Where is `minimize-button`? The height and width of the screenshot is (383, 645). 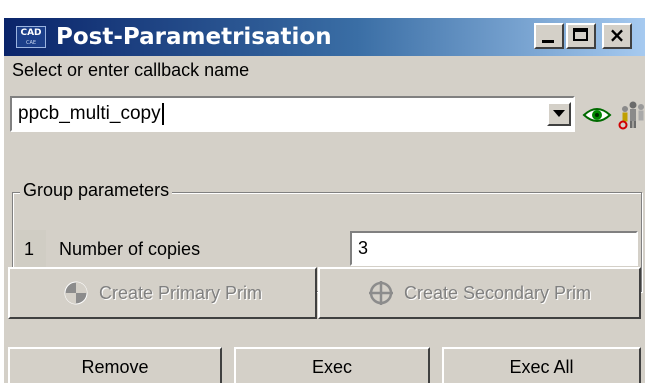
minimize-button is located at coordinates (549, 36).